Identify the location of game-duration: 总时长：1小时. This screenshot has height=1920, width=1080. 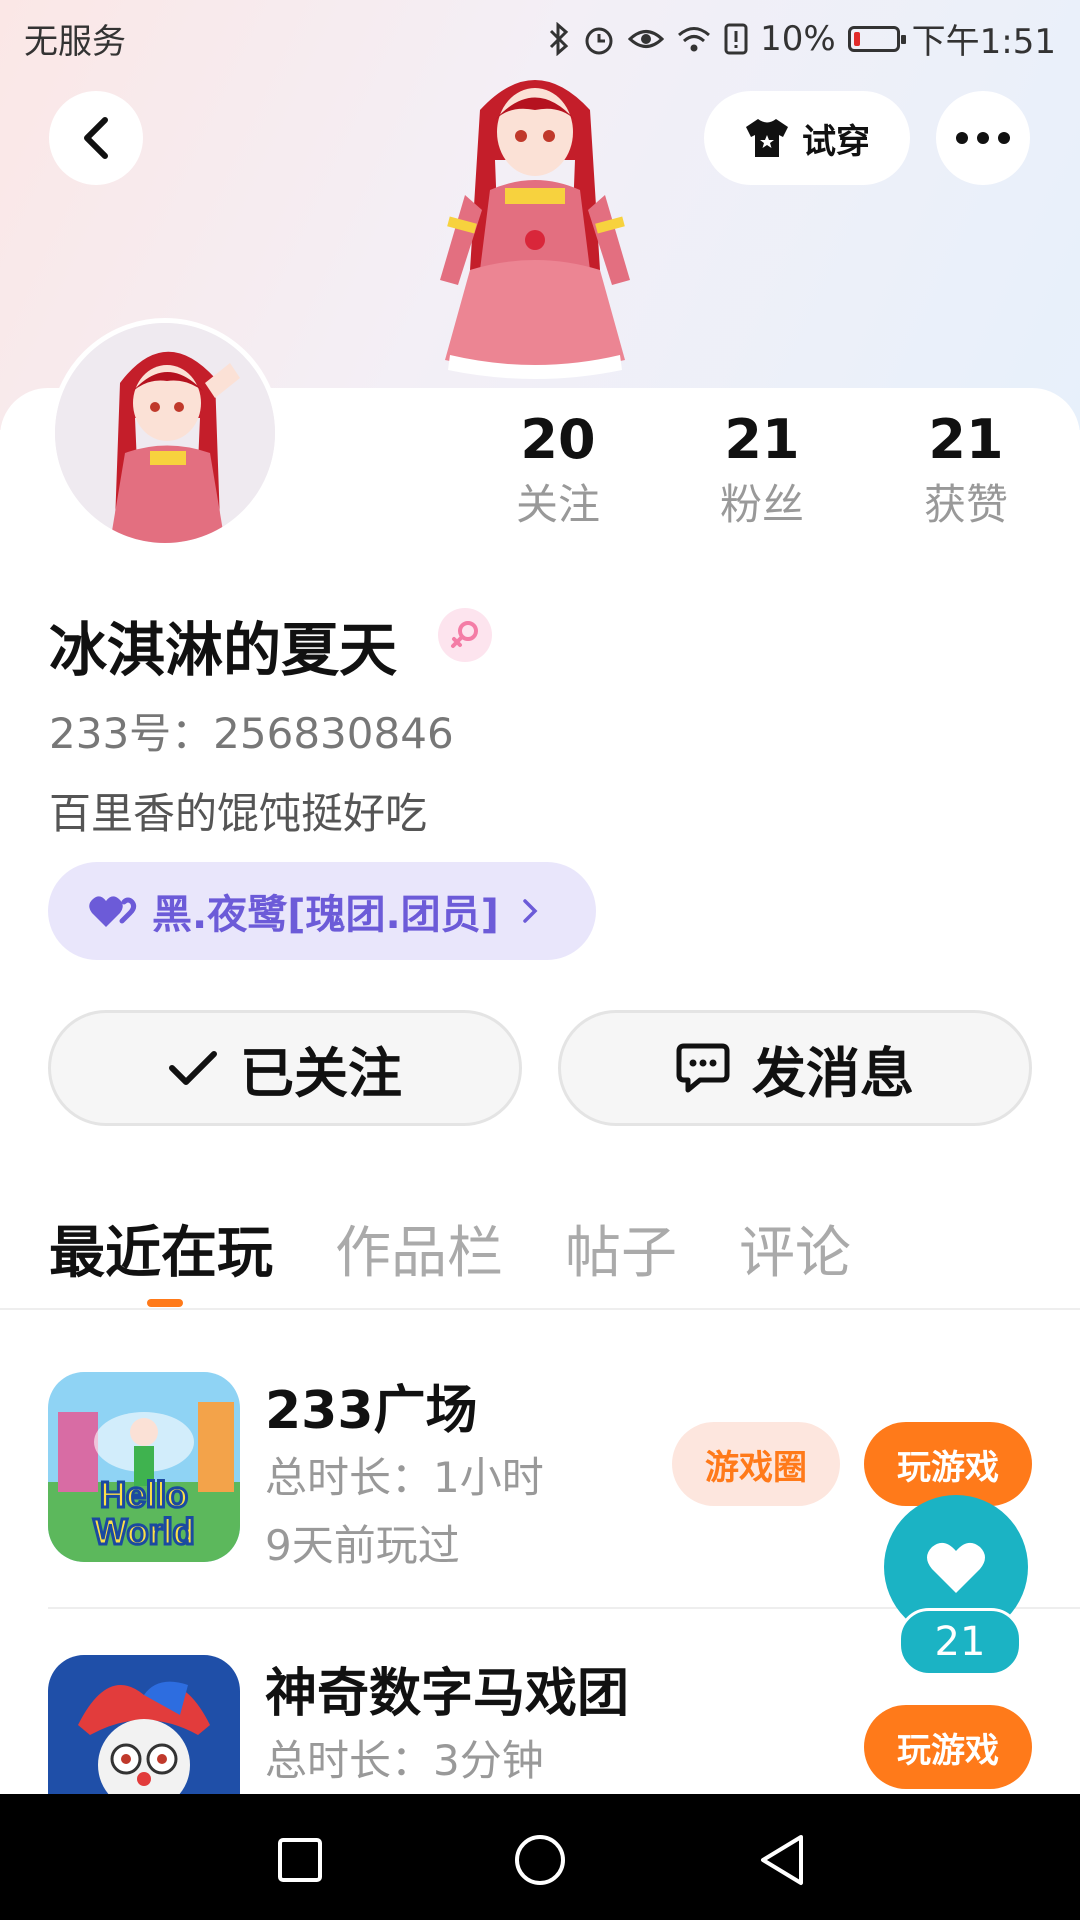
(404, 1477).